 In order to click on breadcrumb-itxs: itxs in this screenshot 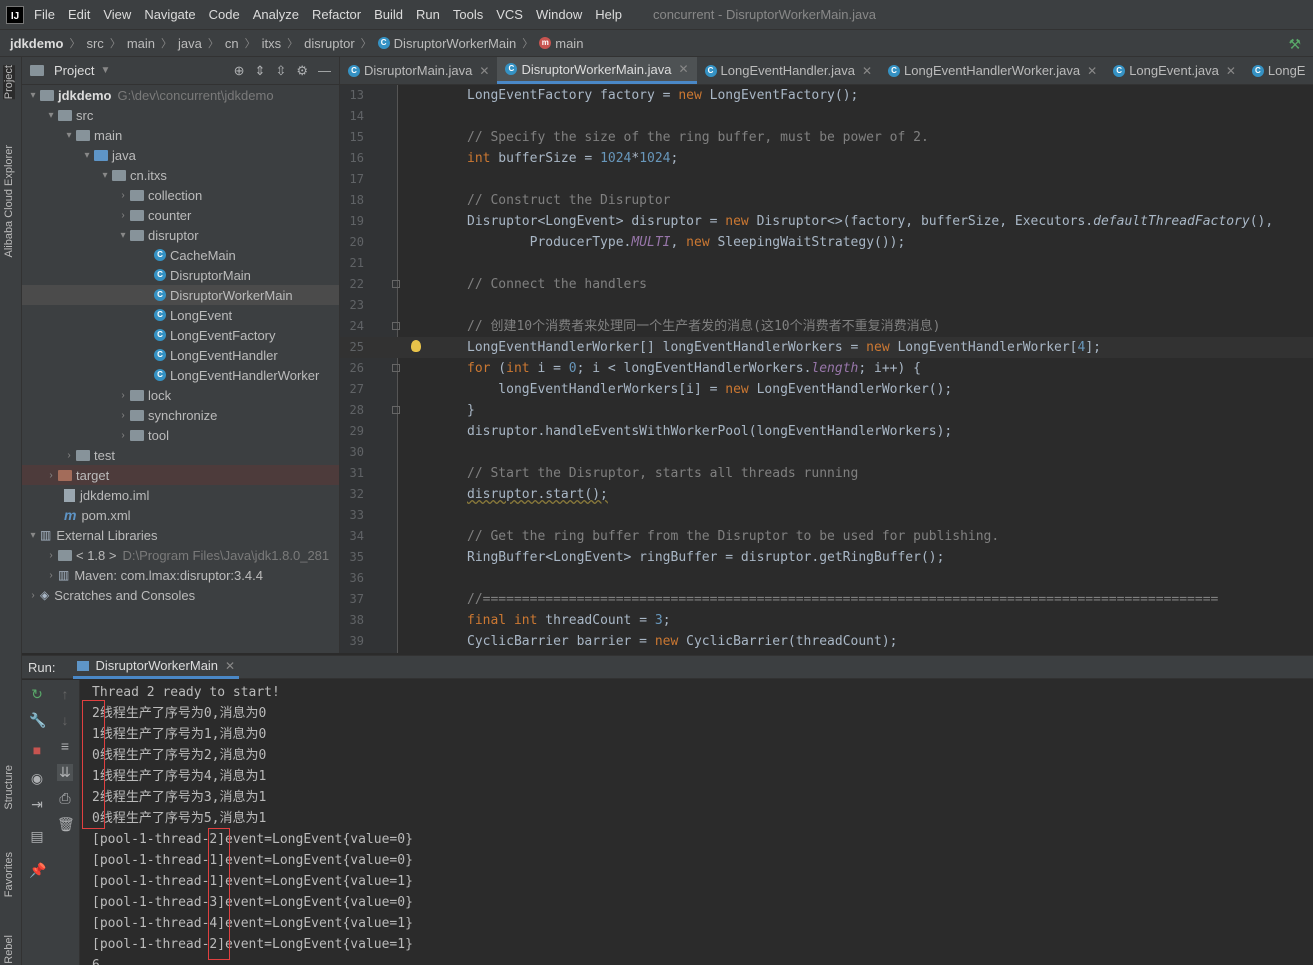, I will do `click(272, 43)`.